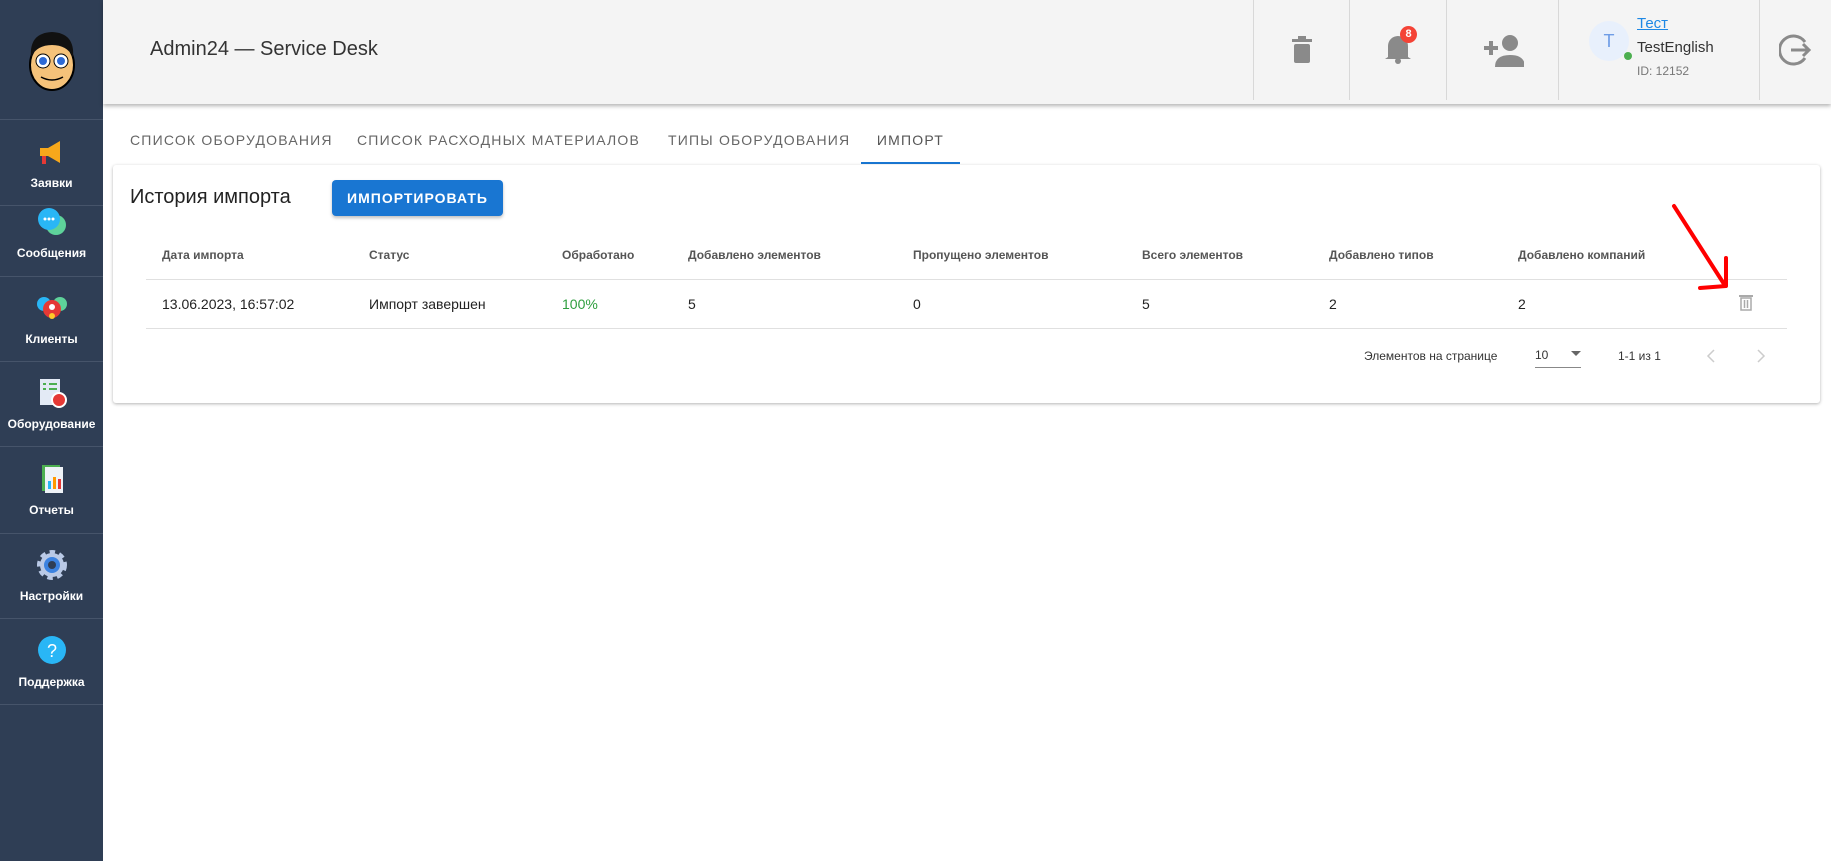 The image size is (1831, 861). I want to click on logo, so click(51, 60).